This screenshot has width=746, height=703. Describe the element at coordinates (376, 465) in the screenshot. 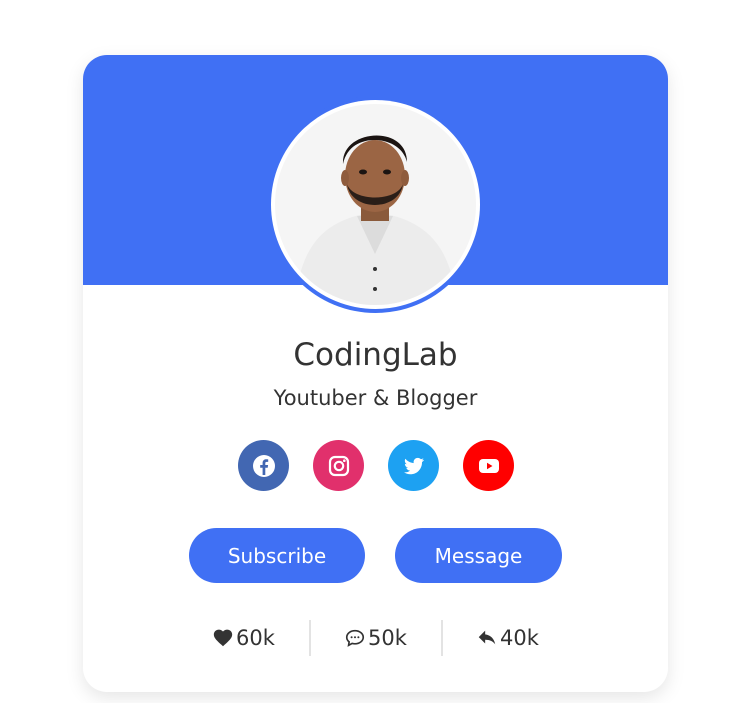

I see `social-links` at that location.